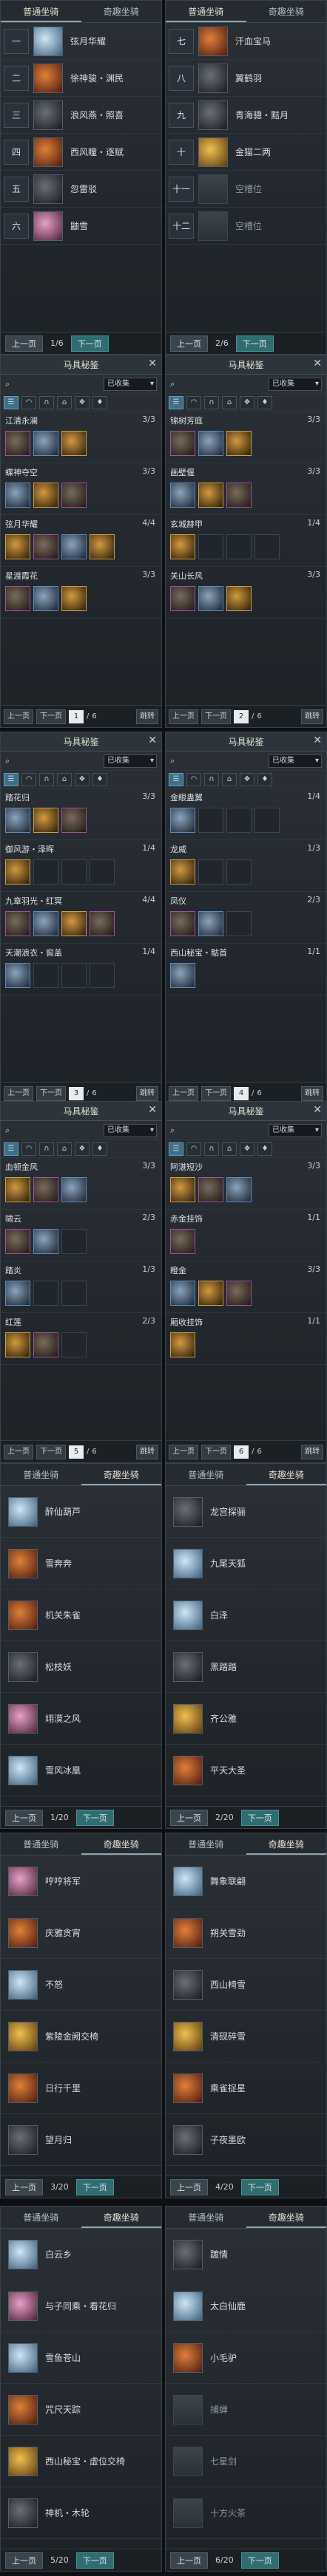  I want to click on mount-row: 西山椅雪, so click(246, 1985).